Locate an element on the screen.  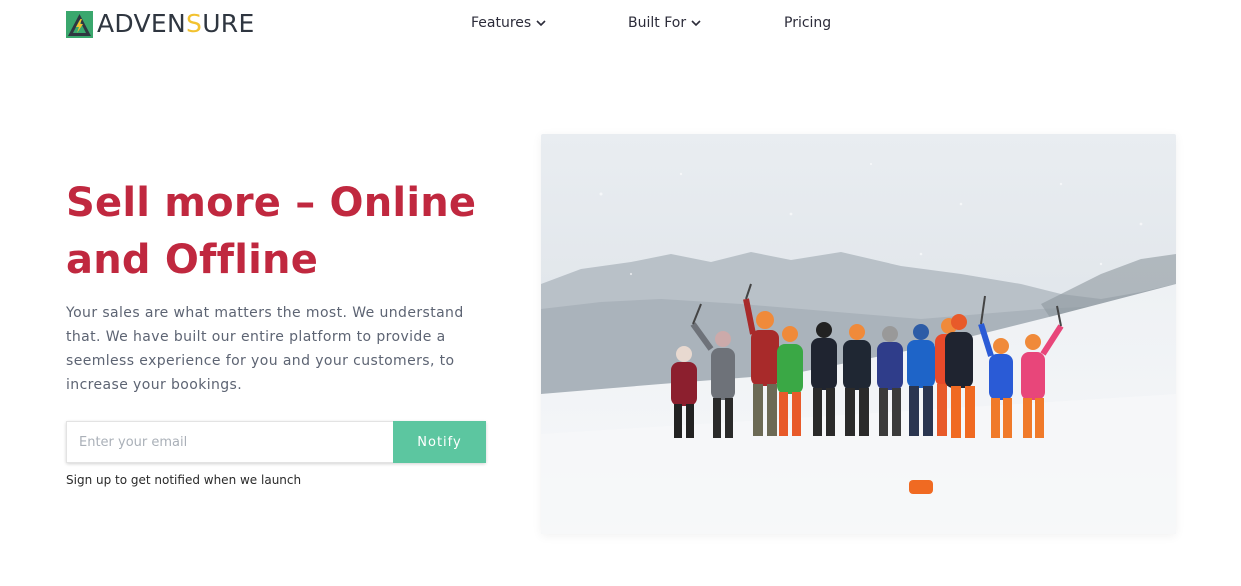
brand-name-part-b: S is located at coordinates (194, 23).